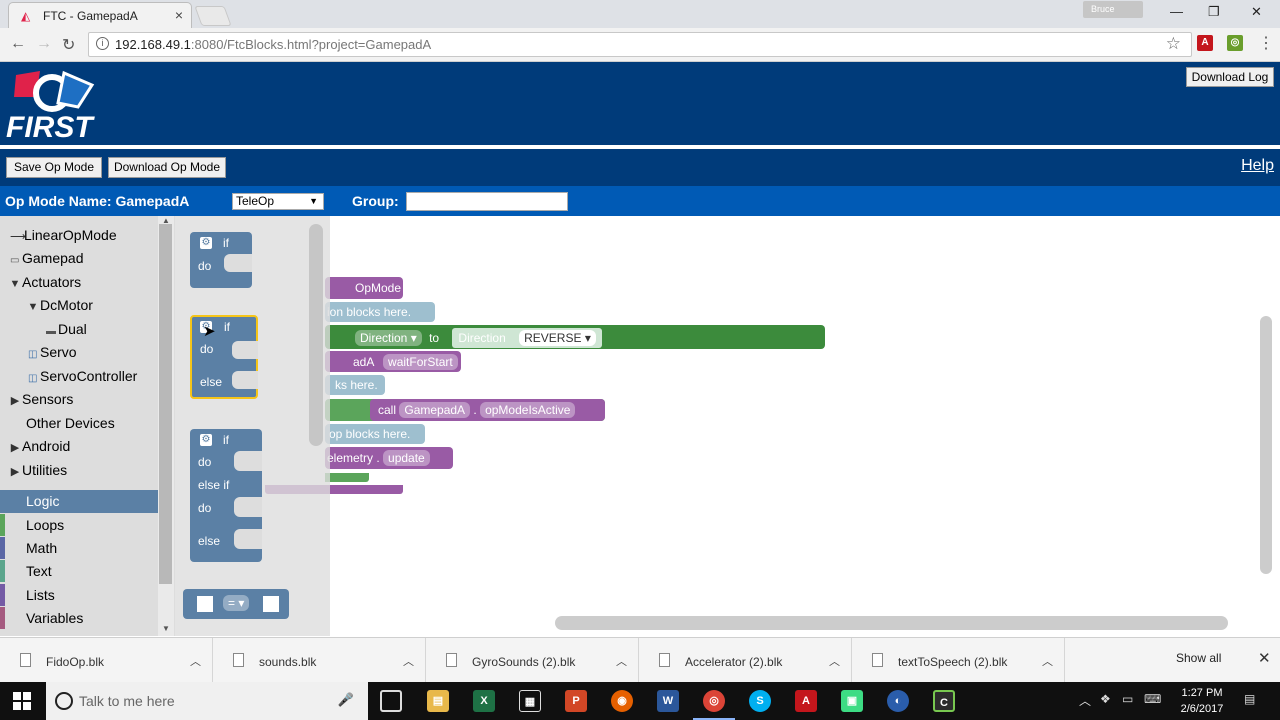 The height and width of the screenshot is (720, 1280). Describe the element at coordinates (1198, 658) in the screenshot. I see `show-all-downloads-button: Show all` at that location.